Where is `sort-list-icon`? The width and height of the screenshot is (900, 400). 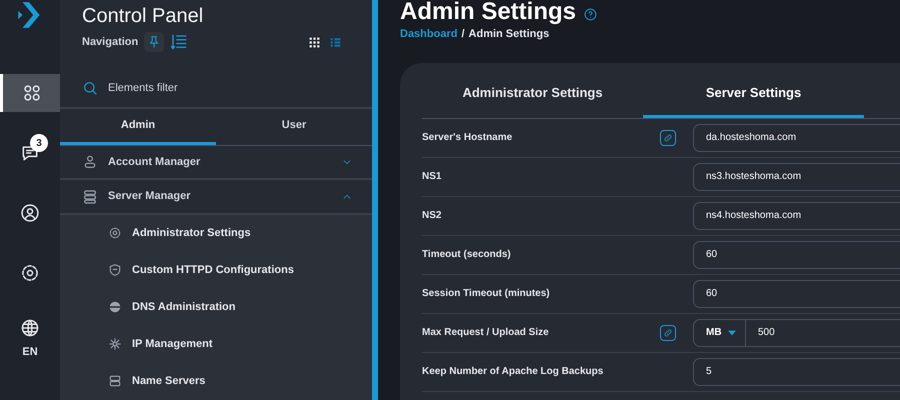 sort-list-icon is located at coordinates (179, 42).